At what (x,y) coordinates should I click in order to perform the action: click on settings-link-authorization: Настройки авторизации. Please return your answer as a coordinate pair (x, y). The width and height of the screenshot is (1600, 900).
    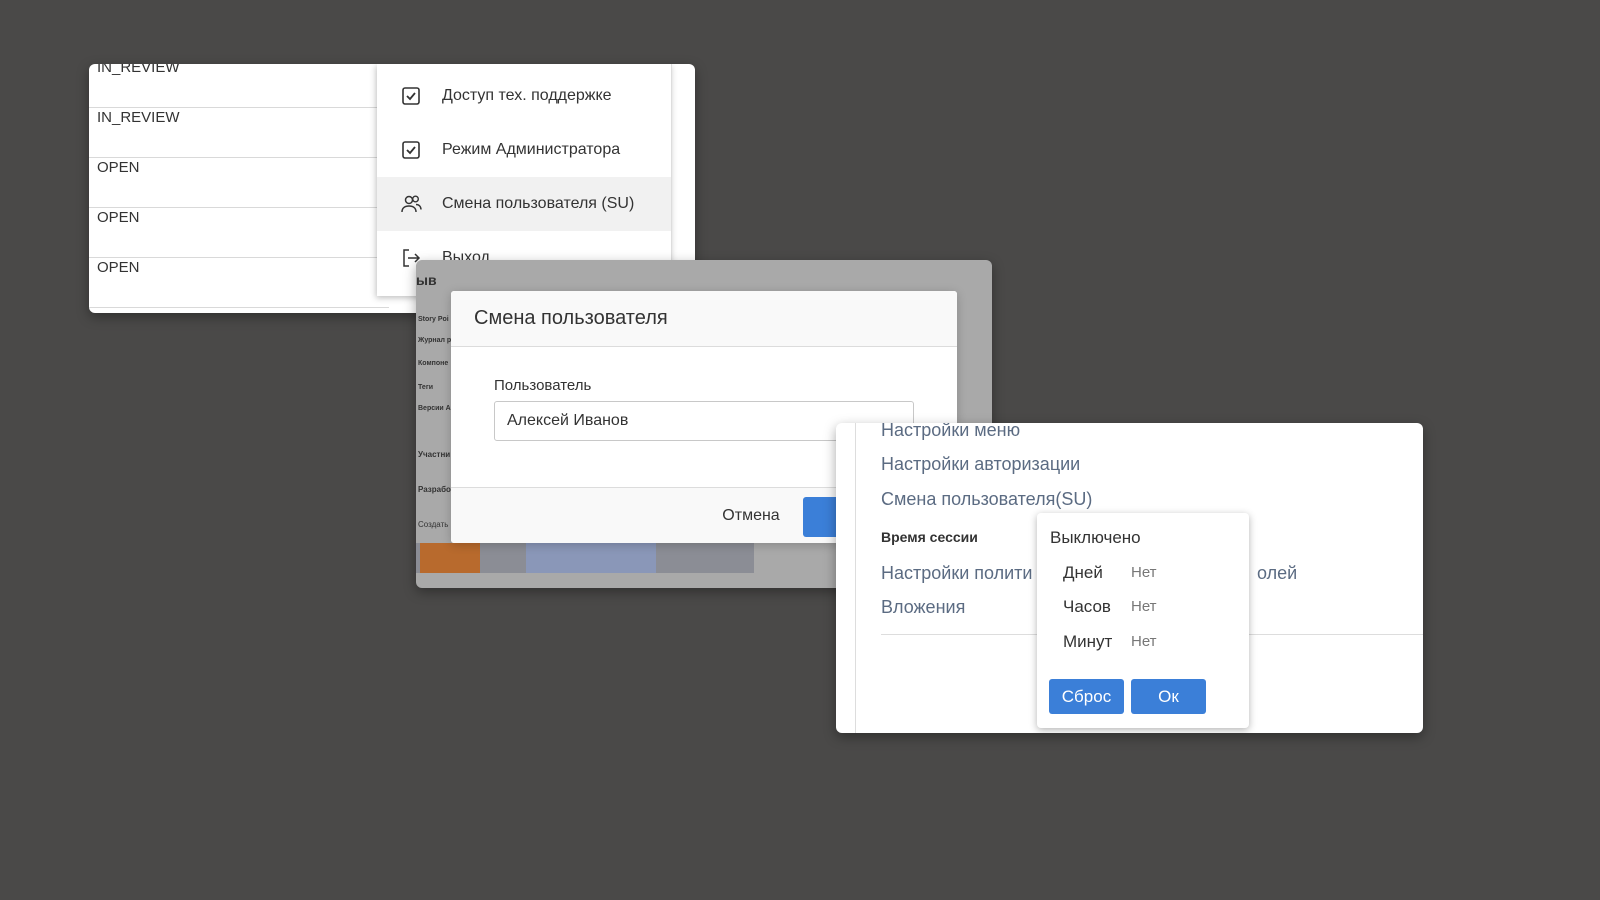
    Looking at the image, I should click on (980, 464).